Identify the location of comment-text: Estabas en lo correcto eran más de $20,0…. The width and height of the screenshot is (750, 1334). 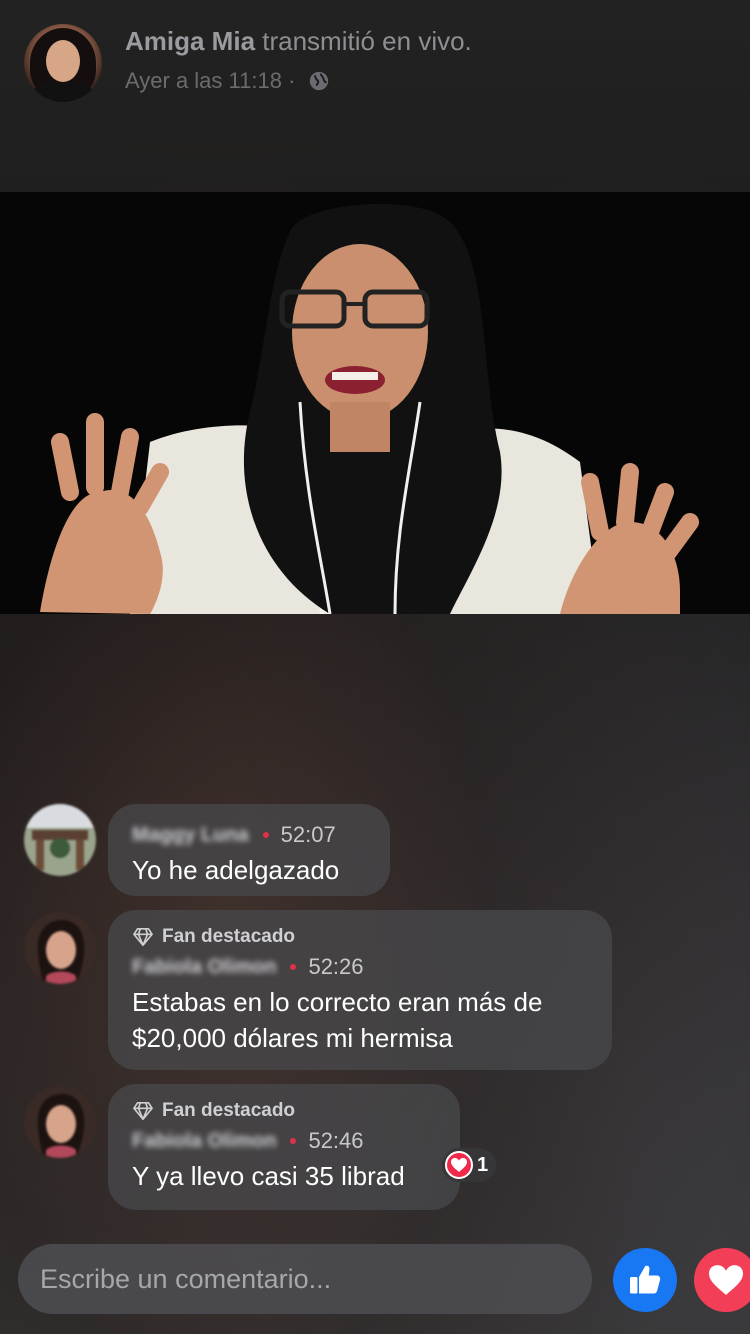
(337, 1020).